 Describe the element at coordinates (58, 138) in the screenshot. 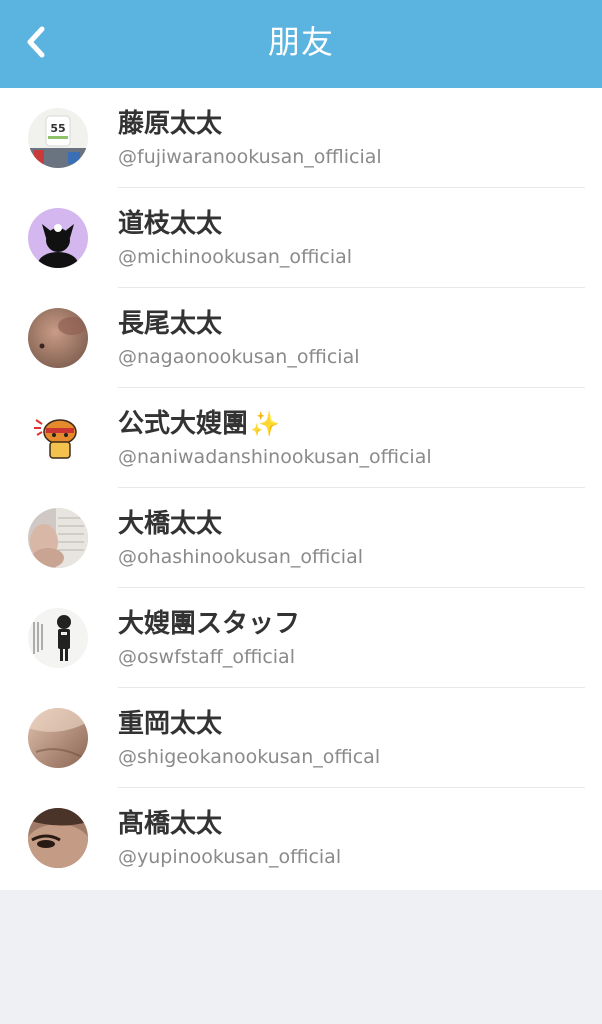

I see `avatar: 55` at that location.